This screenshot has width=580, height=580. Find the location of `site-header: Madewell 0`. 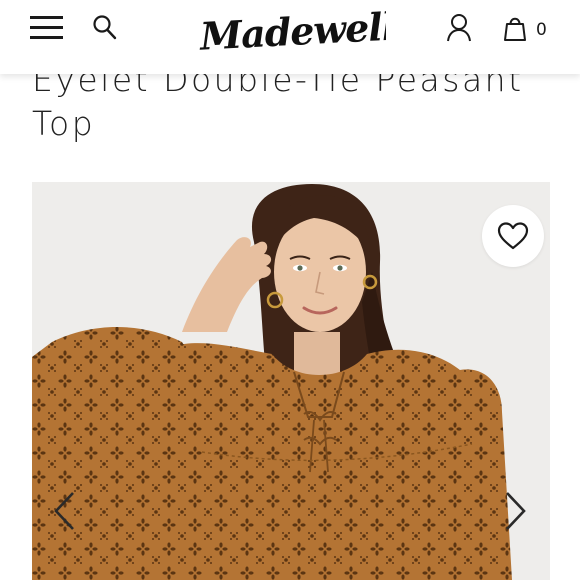

site-header: Madewell 0 is located at coordinates (290, 37).